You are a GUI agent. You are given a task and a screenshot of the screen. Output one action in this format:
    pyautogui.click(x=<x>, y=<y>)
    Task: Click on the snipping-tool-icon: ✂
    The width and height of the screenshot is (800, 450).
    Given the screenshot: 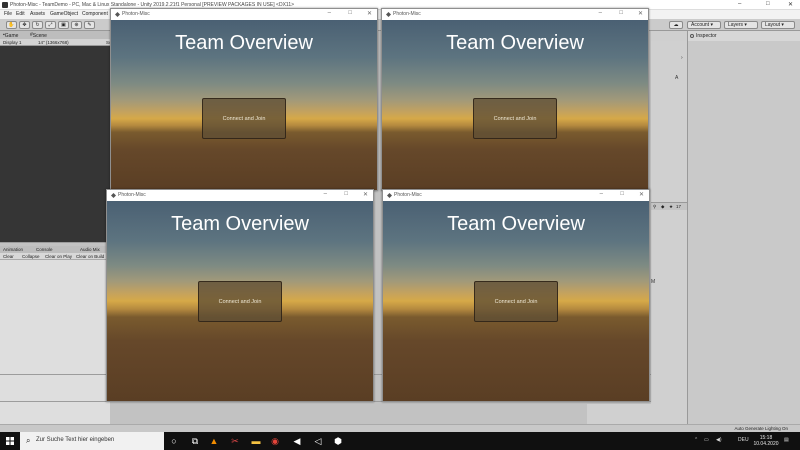 What is the action you would take?
    pyautogui.click(x=235, y=441)
    